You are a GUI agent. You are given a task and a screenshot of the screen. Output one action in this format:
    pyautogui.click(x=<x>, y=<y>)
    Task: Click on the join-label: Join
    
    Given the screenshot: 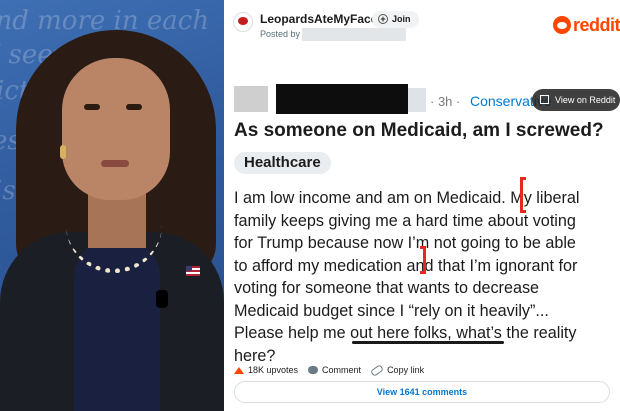 What is the action you would take?
    pyautogui.click(x=401, y=19)
    